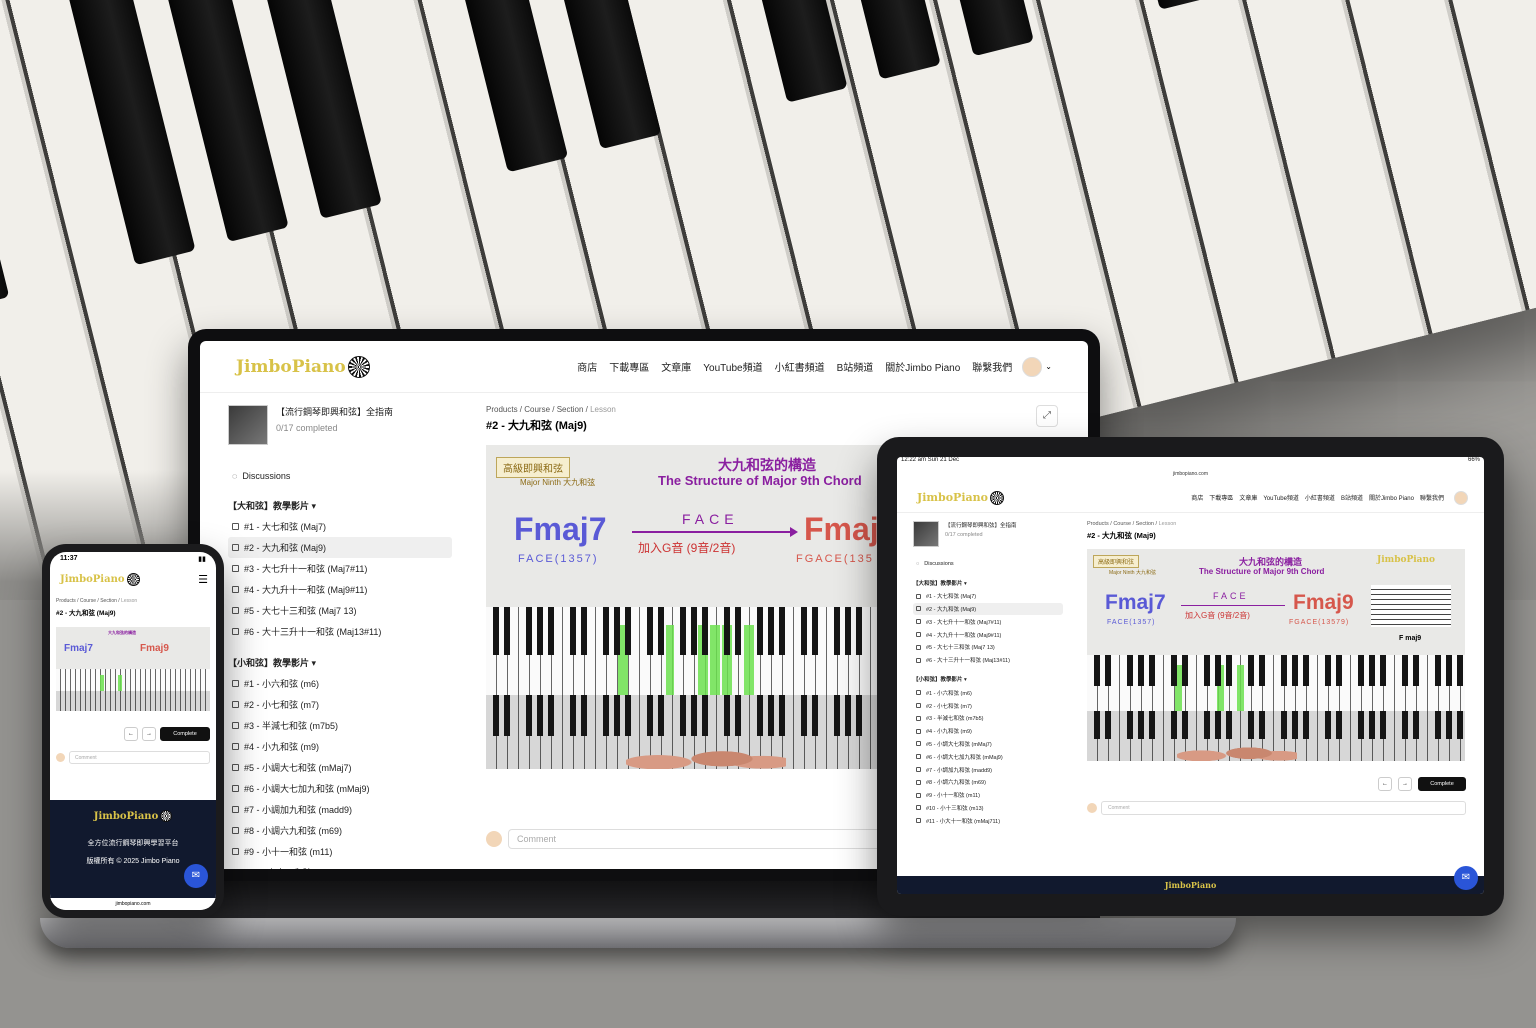 This screenshot has height=1028, width=1536. What do you see at coordinates (560, 529) in the screenshot?
I see `chord-left: Fmaj7` at bounding box center [560, 529].